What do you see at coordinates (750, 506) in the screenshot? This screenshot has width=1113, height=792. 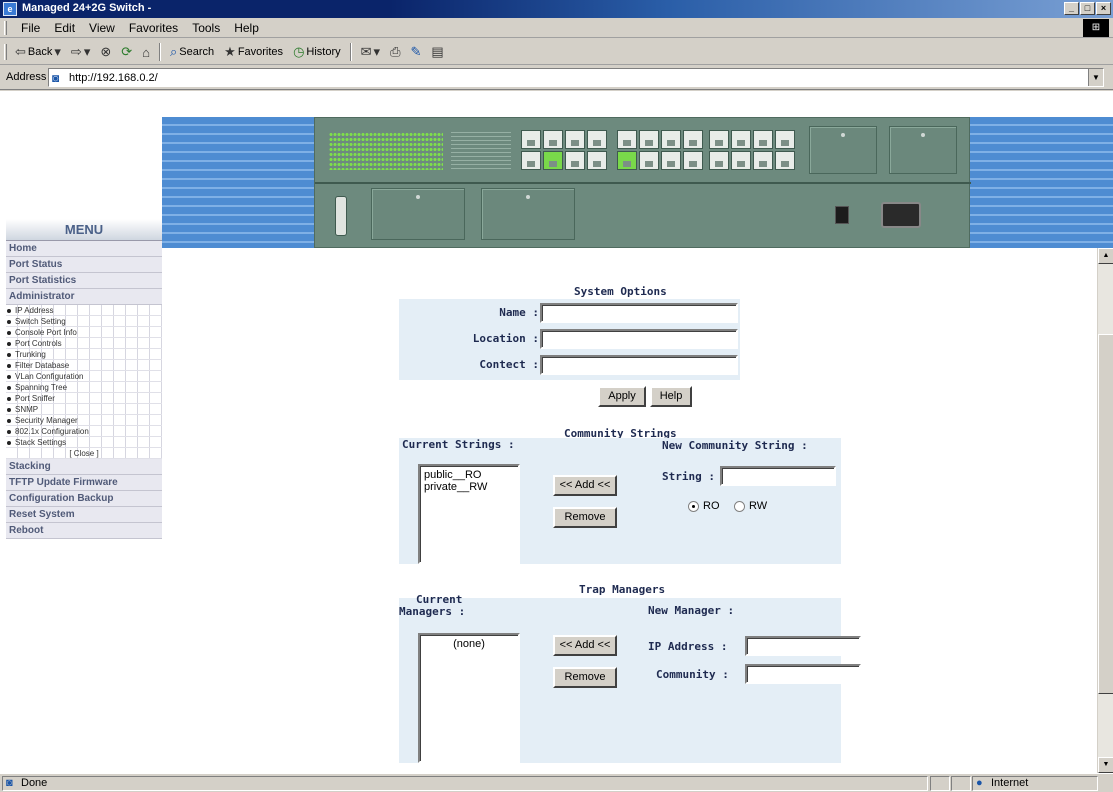 I see `rw-radio-option: RW` at bounding box center [750, 506].